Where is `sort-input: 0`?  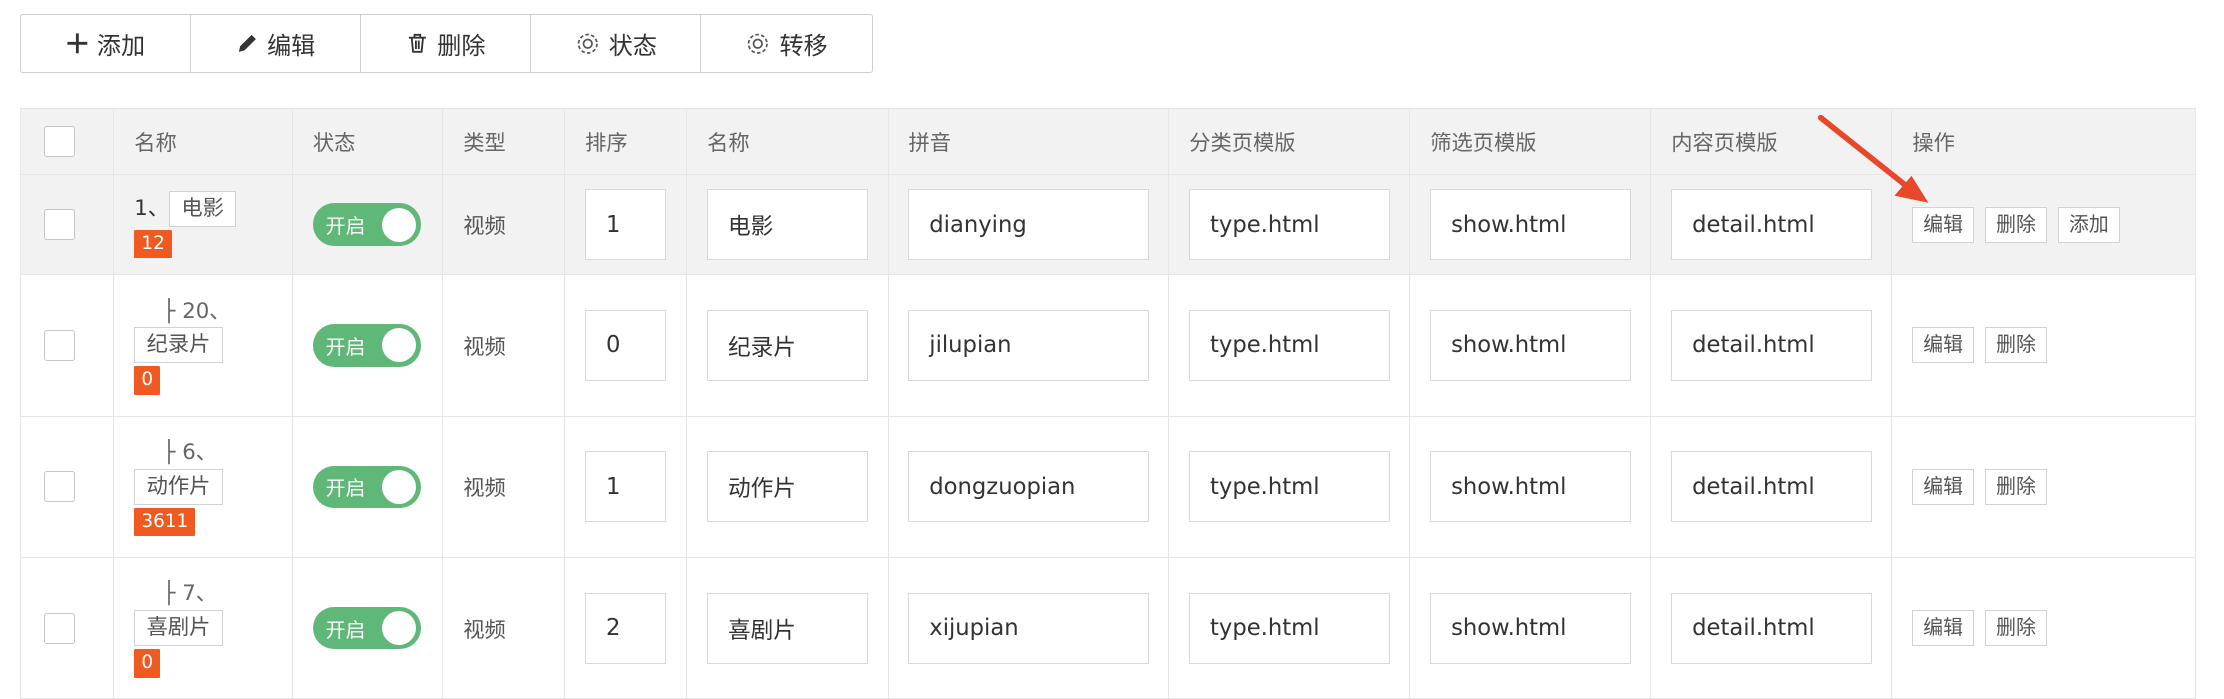
sort-input: 0 is located at coordinates (626, 345).